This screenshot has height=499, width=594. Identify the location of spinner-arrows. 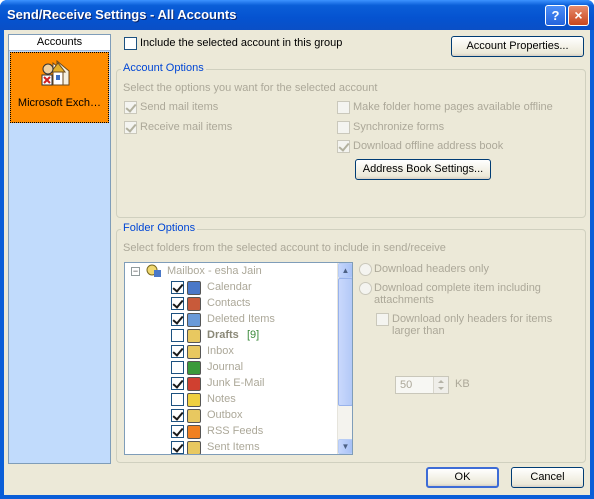
(440, 385).